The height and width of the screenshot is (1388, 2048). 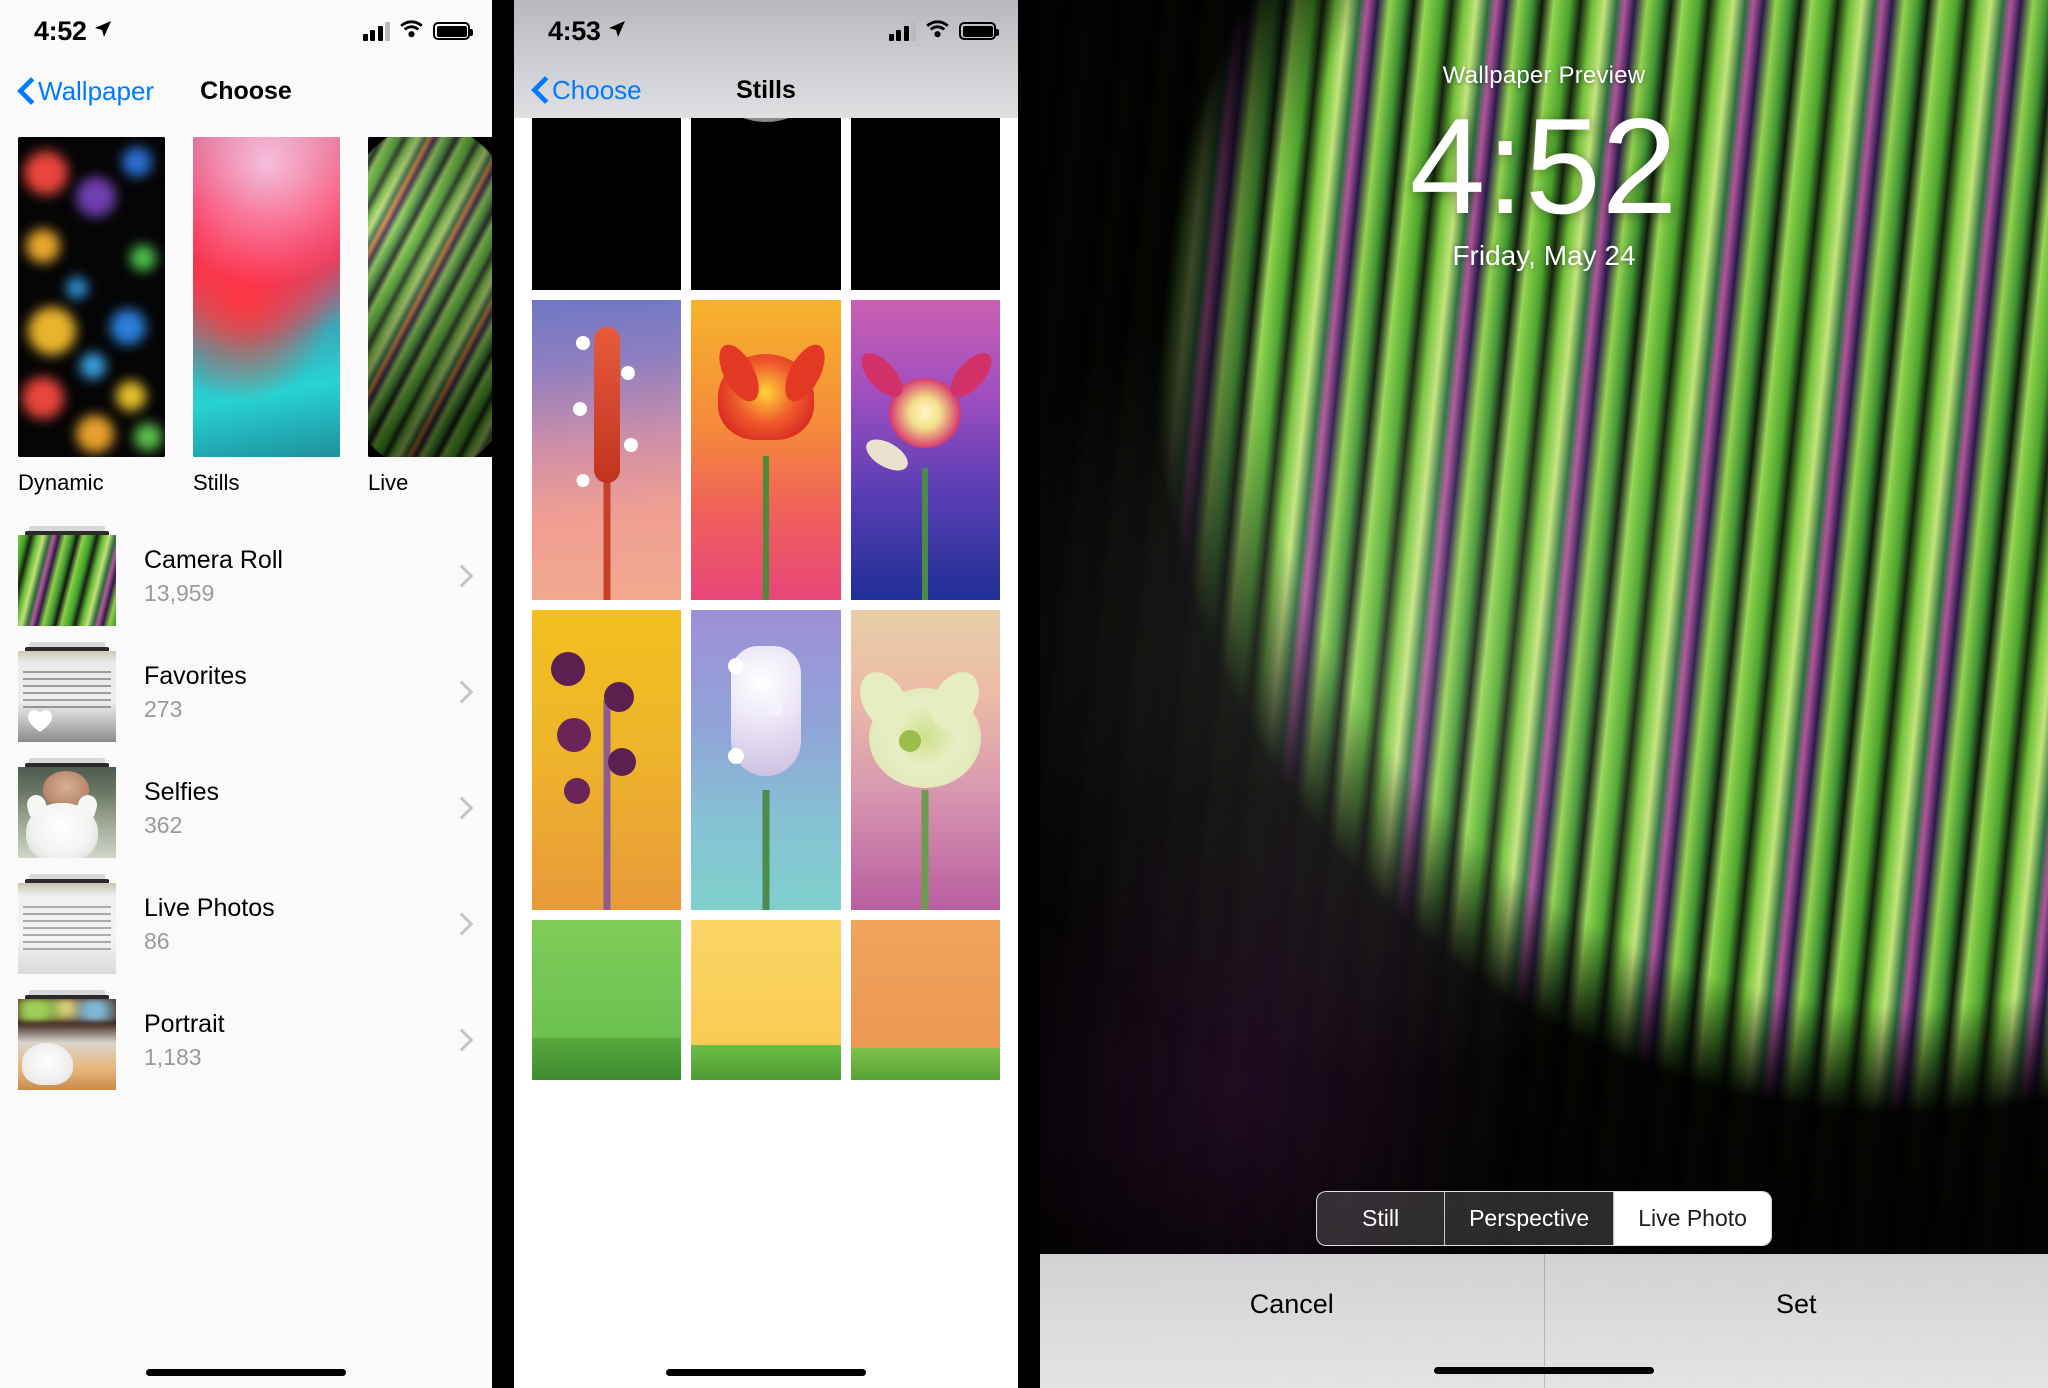 What do you see at coordinates (766, 90) in the screenshot?
I see `navigation-bar: Choose Stills` at bounding box center [766, 90].